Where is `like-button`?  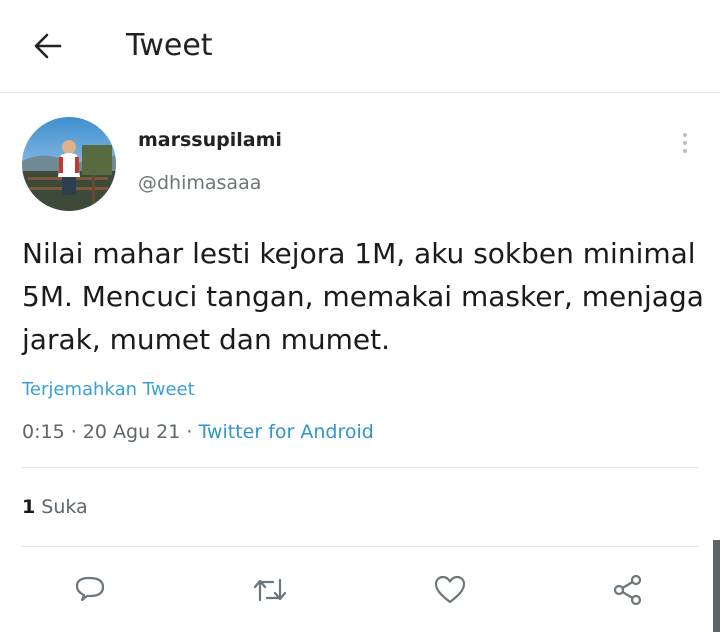
like-button is located at coordinates (450, 590).